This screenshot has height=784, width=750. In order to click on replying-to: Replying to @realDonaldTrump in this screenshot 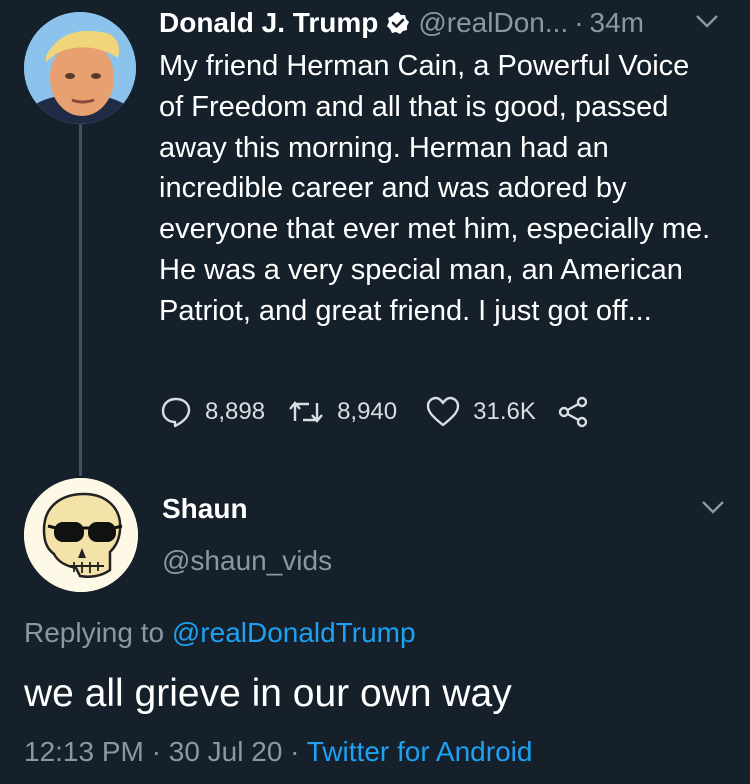, I will do `click(220, 633)`.